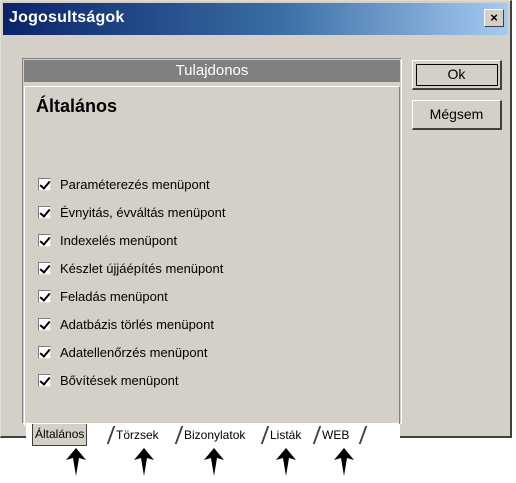 Image resolution: width=516 pixels, height=483 pixels. What do you see at coordinates (285, 435) in the screenshot?
I see `tab-listak: Listák` at bounding box center [285, 435].